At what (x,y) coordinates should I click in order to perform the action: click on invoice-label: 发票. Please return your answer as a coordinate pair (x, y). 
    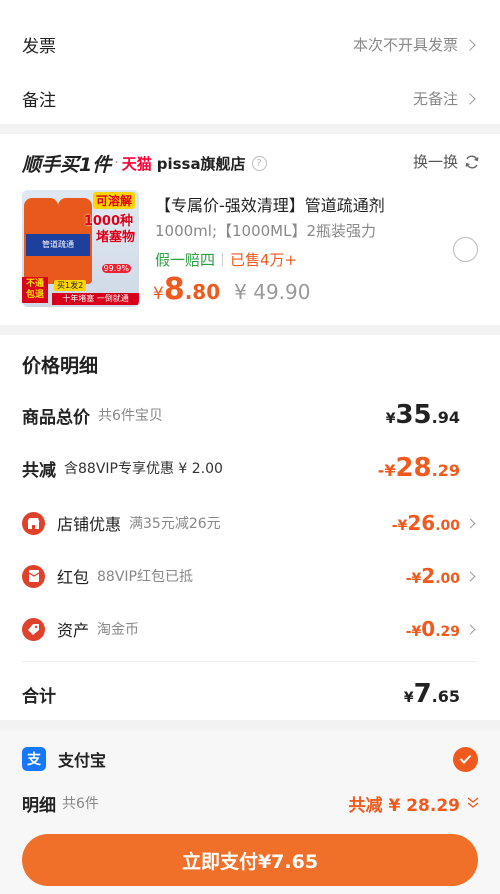
    Looking at the image, I should click on (39, 46).